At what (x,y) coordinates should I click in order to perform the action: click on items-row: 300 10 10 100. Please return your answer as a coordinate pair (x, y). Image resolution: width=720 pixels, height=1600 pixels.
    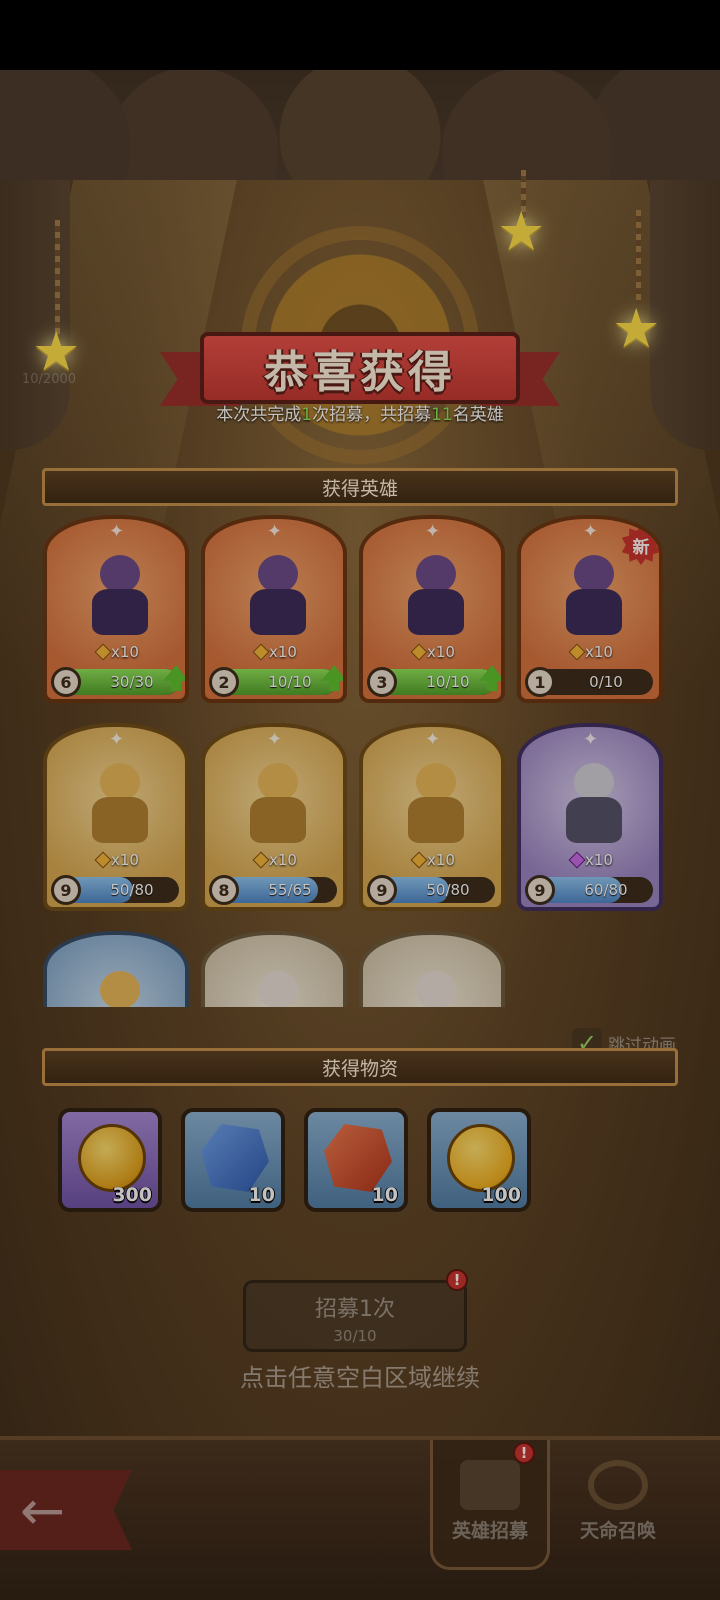
    Looking at the image, I should click on (294, 1160).